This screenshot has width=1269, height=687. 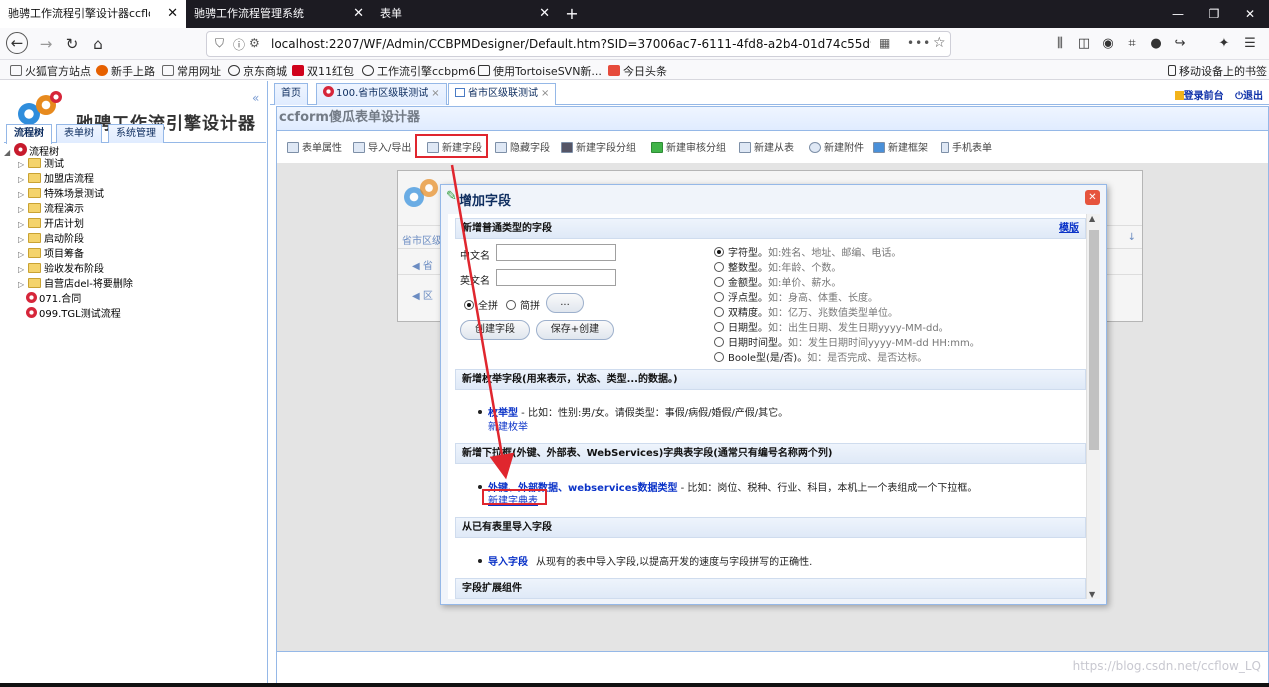 I want to click on type-datetime-radio: 日期时间型。如：发生日期时间yyyy-MM-dd HH:mm。, so click(x=847, y=341).